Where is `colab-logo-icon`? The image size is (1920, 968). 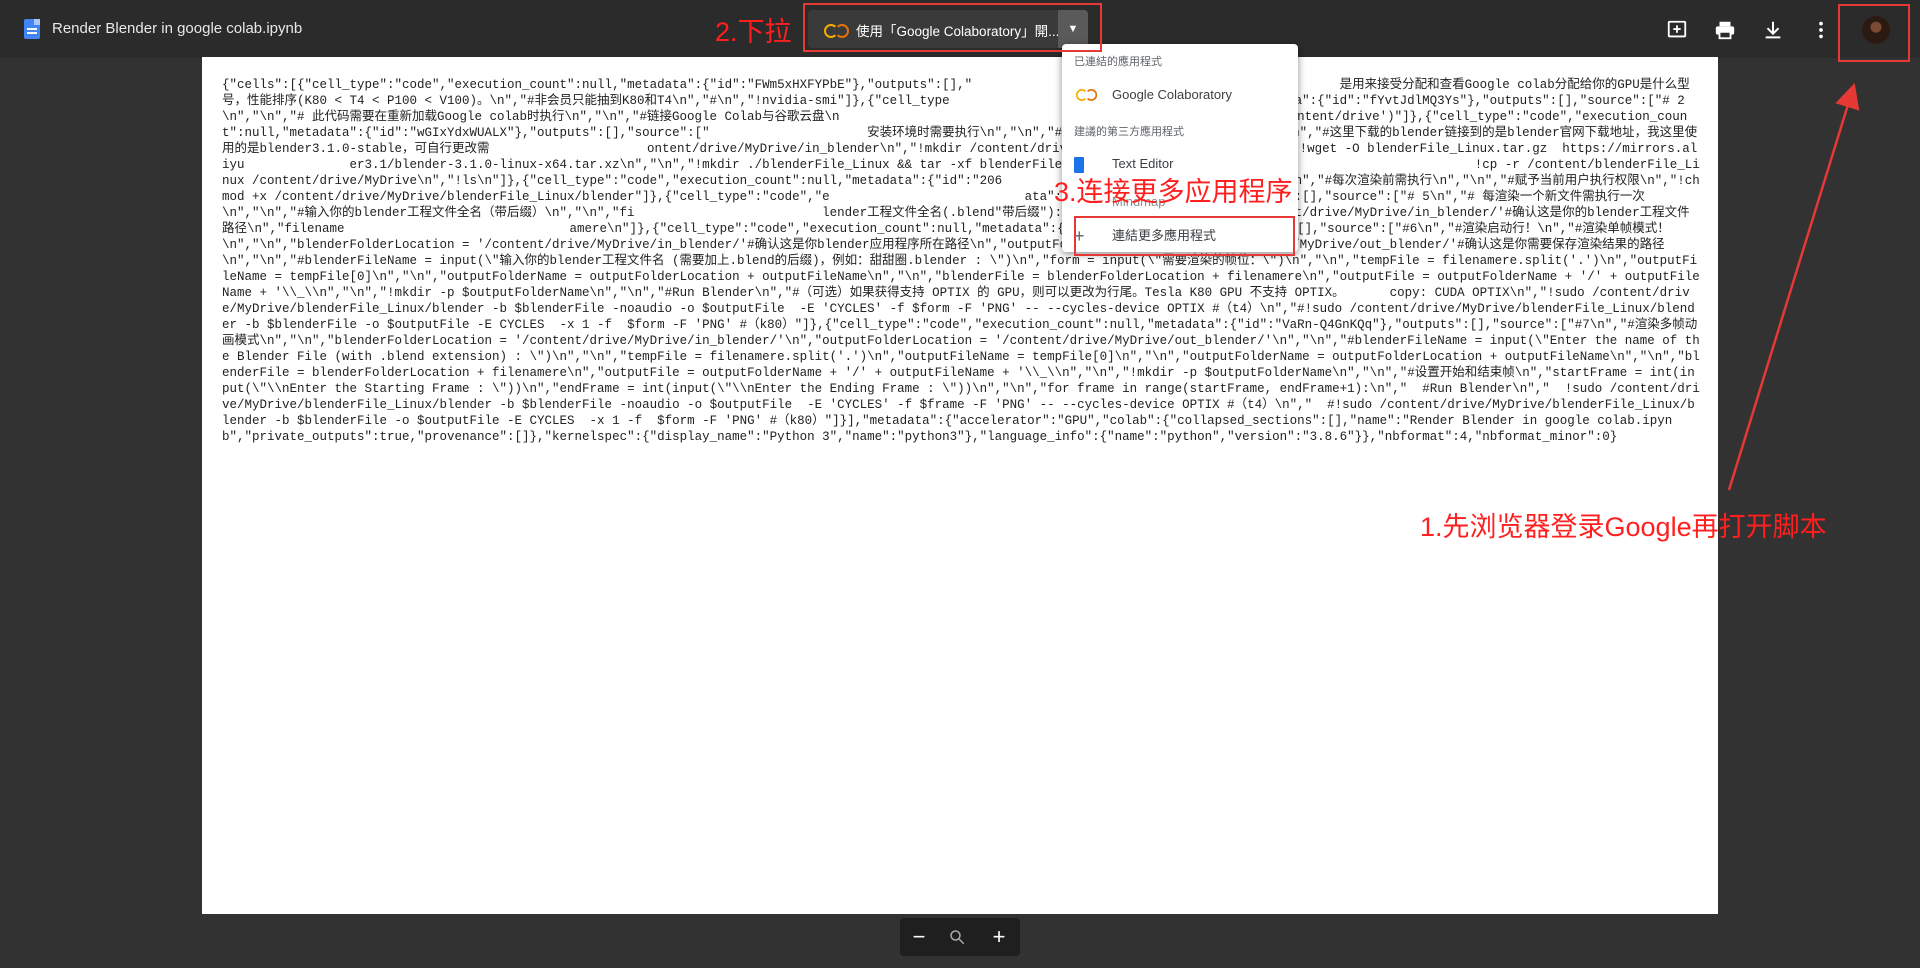
colab-logo-icon is located at coordinates (1086, 95).